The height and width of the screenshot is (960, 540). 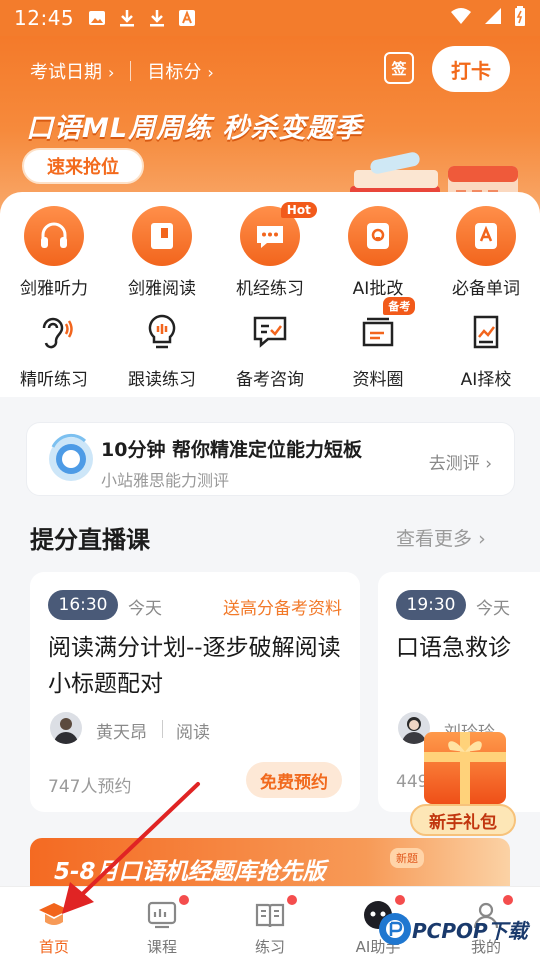 I want to click on gift-box-icon, so click(x=465, y=768).